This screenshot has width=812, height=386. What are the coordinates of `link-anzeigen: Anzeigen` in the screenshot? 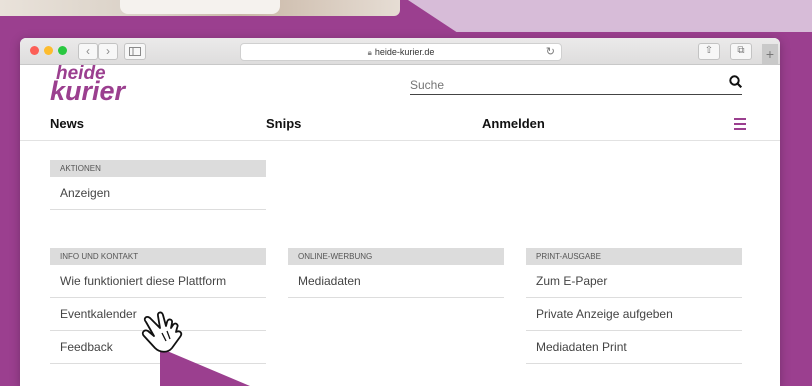 It's located at (158, 193).